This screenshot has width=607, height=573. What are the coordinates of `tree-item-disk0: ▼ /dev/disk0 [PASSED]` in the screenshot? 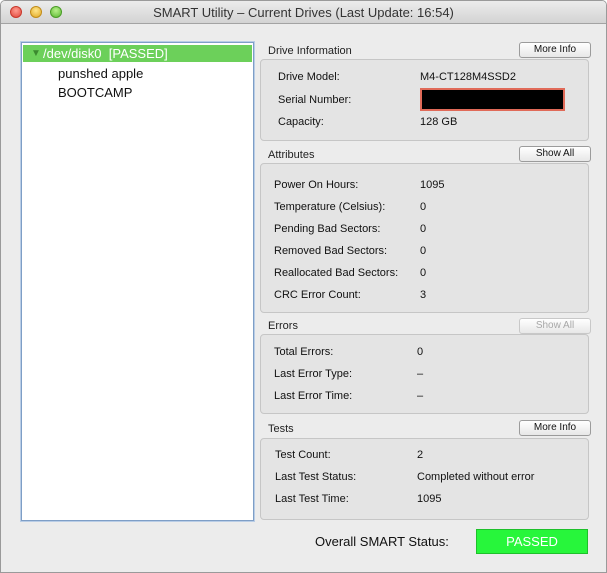 It's located at (137, 53).